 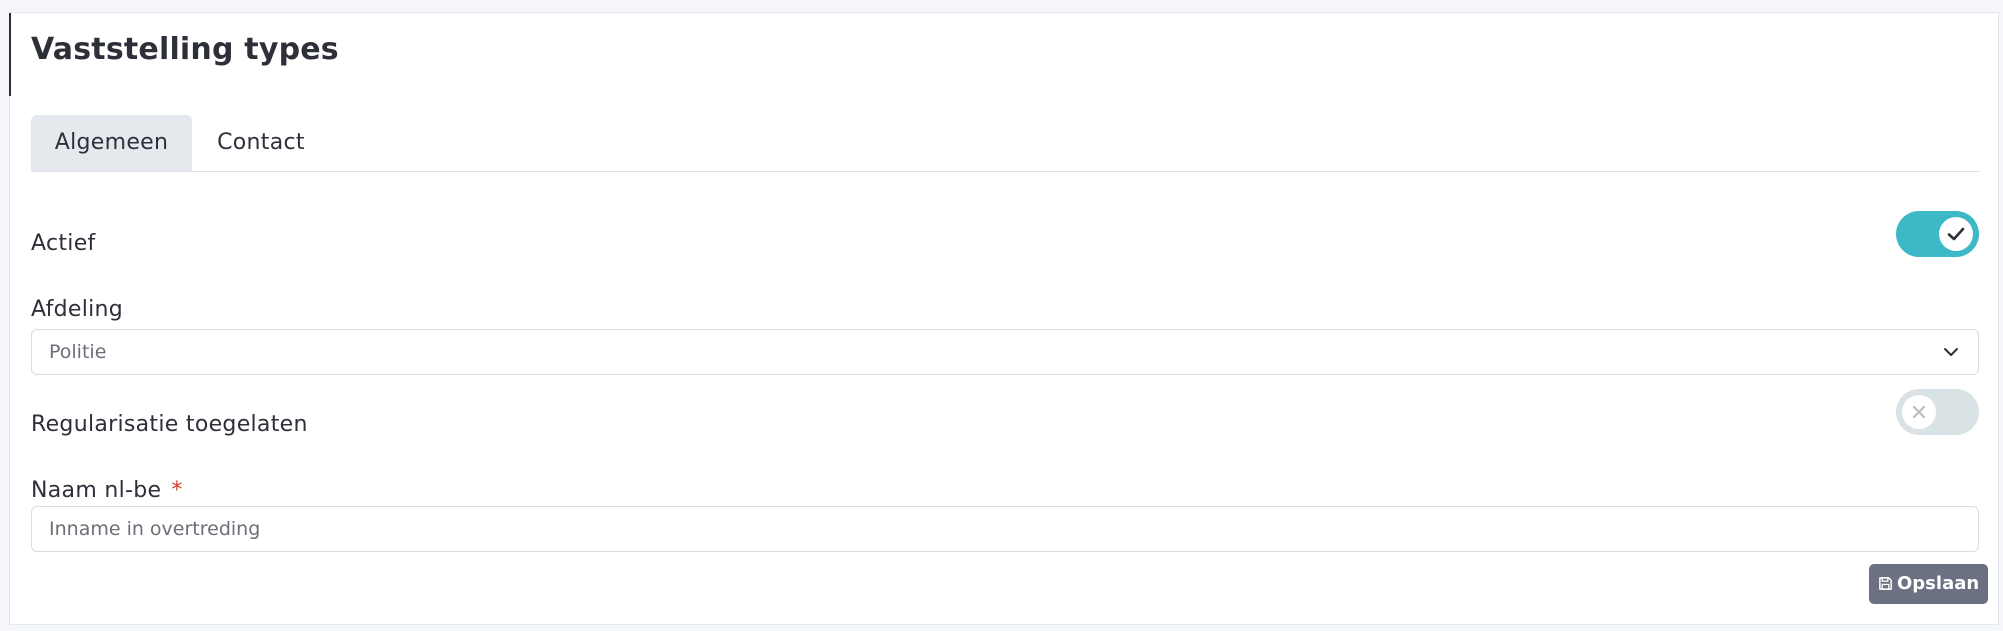 I want to click on actief-toggle, so click(x=1937, y=234).